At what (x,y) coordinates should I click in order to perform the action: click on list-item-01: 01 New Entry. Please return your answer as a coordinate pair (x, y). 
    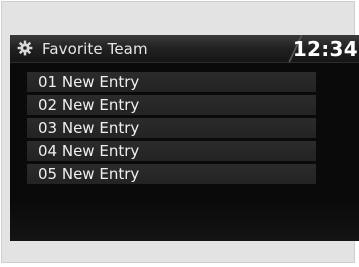
    Looking at the image, I should click on (171, 82).